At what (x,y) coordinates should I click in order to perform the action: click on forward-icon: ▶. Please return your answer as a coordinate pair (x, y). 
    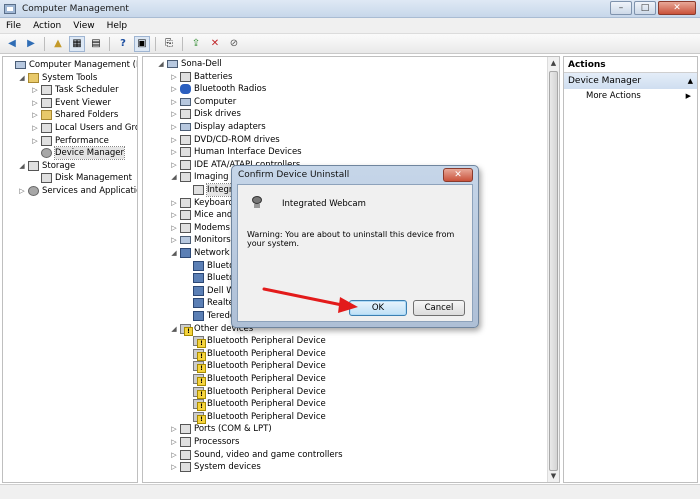
    Looking at the image, I should click on (31, 44).